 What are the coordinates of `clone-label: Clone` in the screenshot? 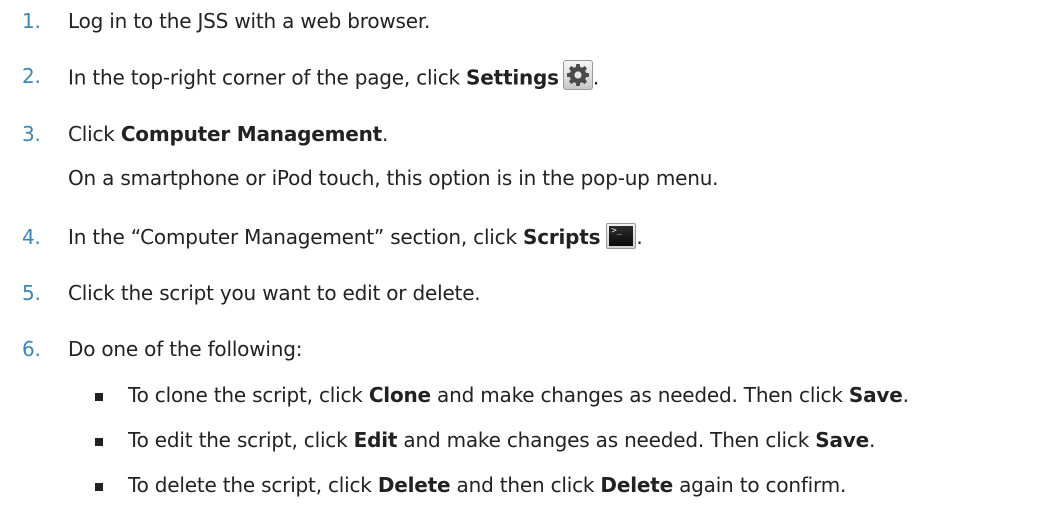 It's located at (399, 395).